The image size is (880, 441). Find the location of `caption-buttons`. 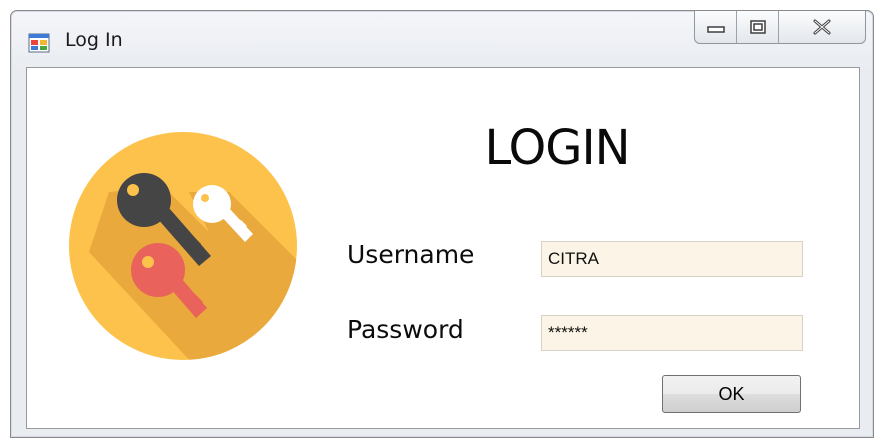

caption-buttons is located at coordinates (780, 27).